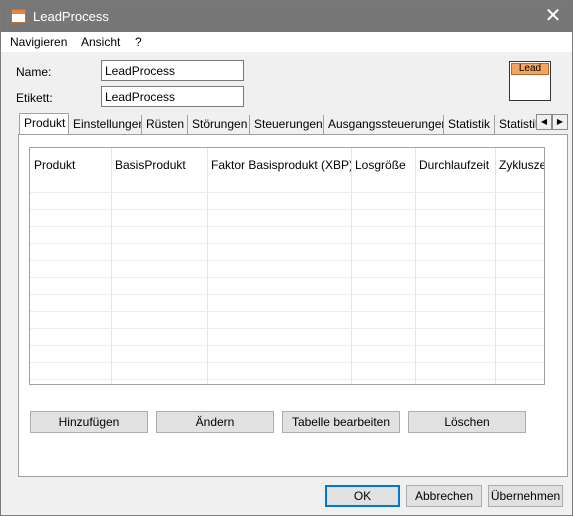  I want to click on label-field, so click(172, 96).